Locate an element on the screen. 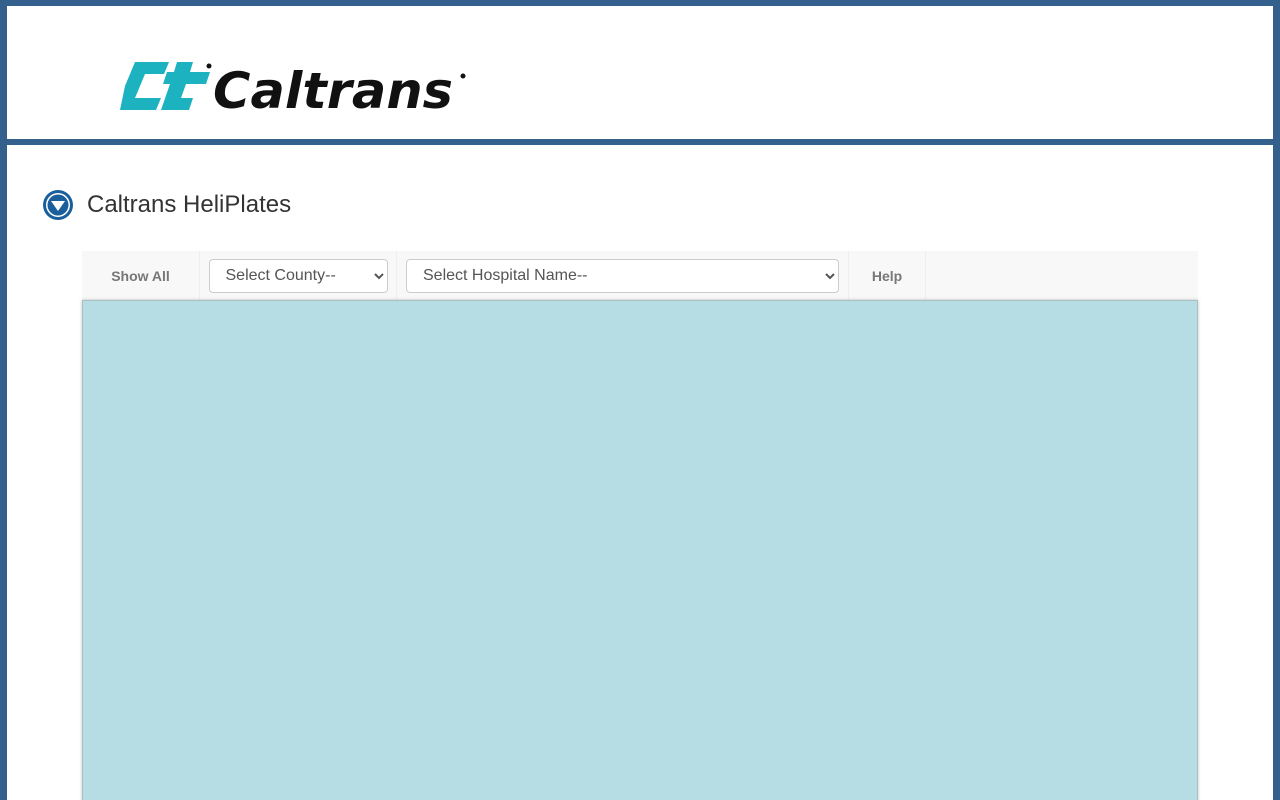 The height and width of the screenshot is (800, 1280). county-cell: Select County-- is located at coordinates (298, 275).